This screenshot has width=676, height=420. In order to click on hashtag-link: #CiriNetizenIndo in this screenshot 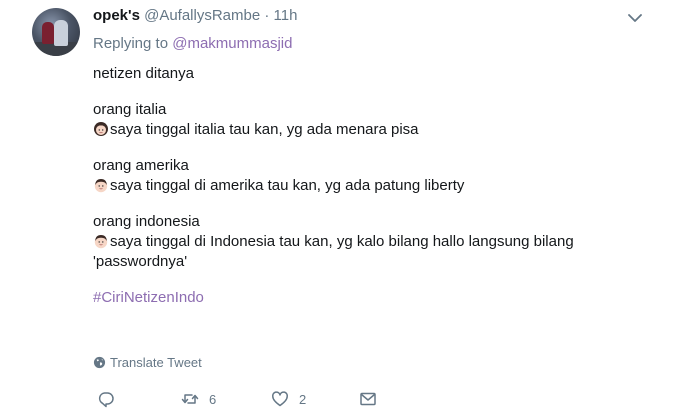, I will do `click(148, 297)`.